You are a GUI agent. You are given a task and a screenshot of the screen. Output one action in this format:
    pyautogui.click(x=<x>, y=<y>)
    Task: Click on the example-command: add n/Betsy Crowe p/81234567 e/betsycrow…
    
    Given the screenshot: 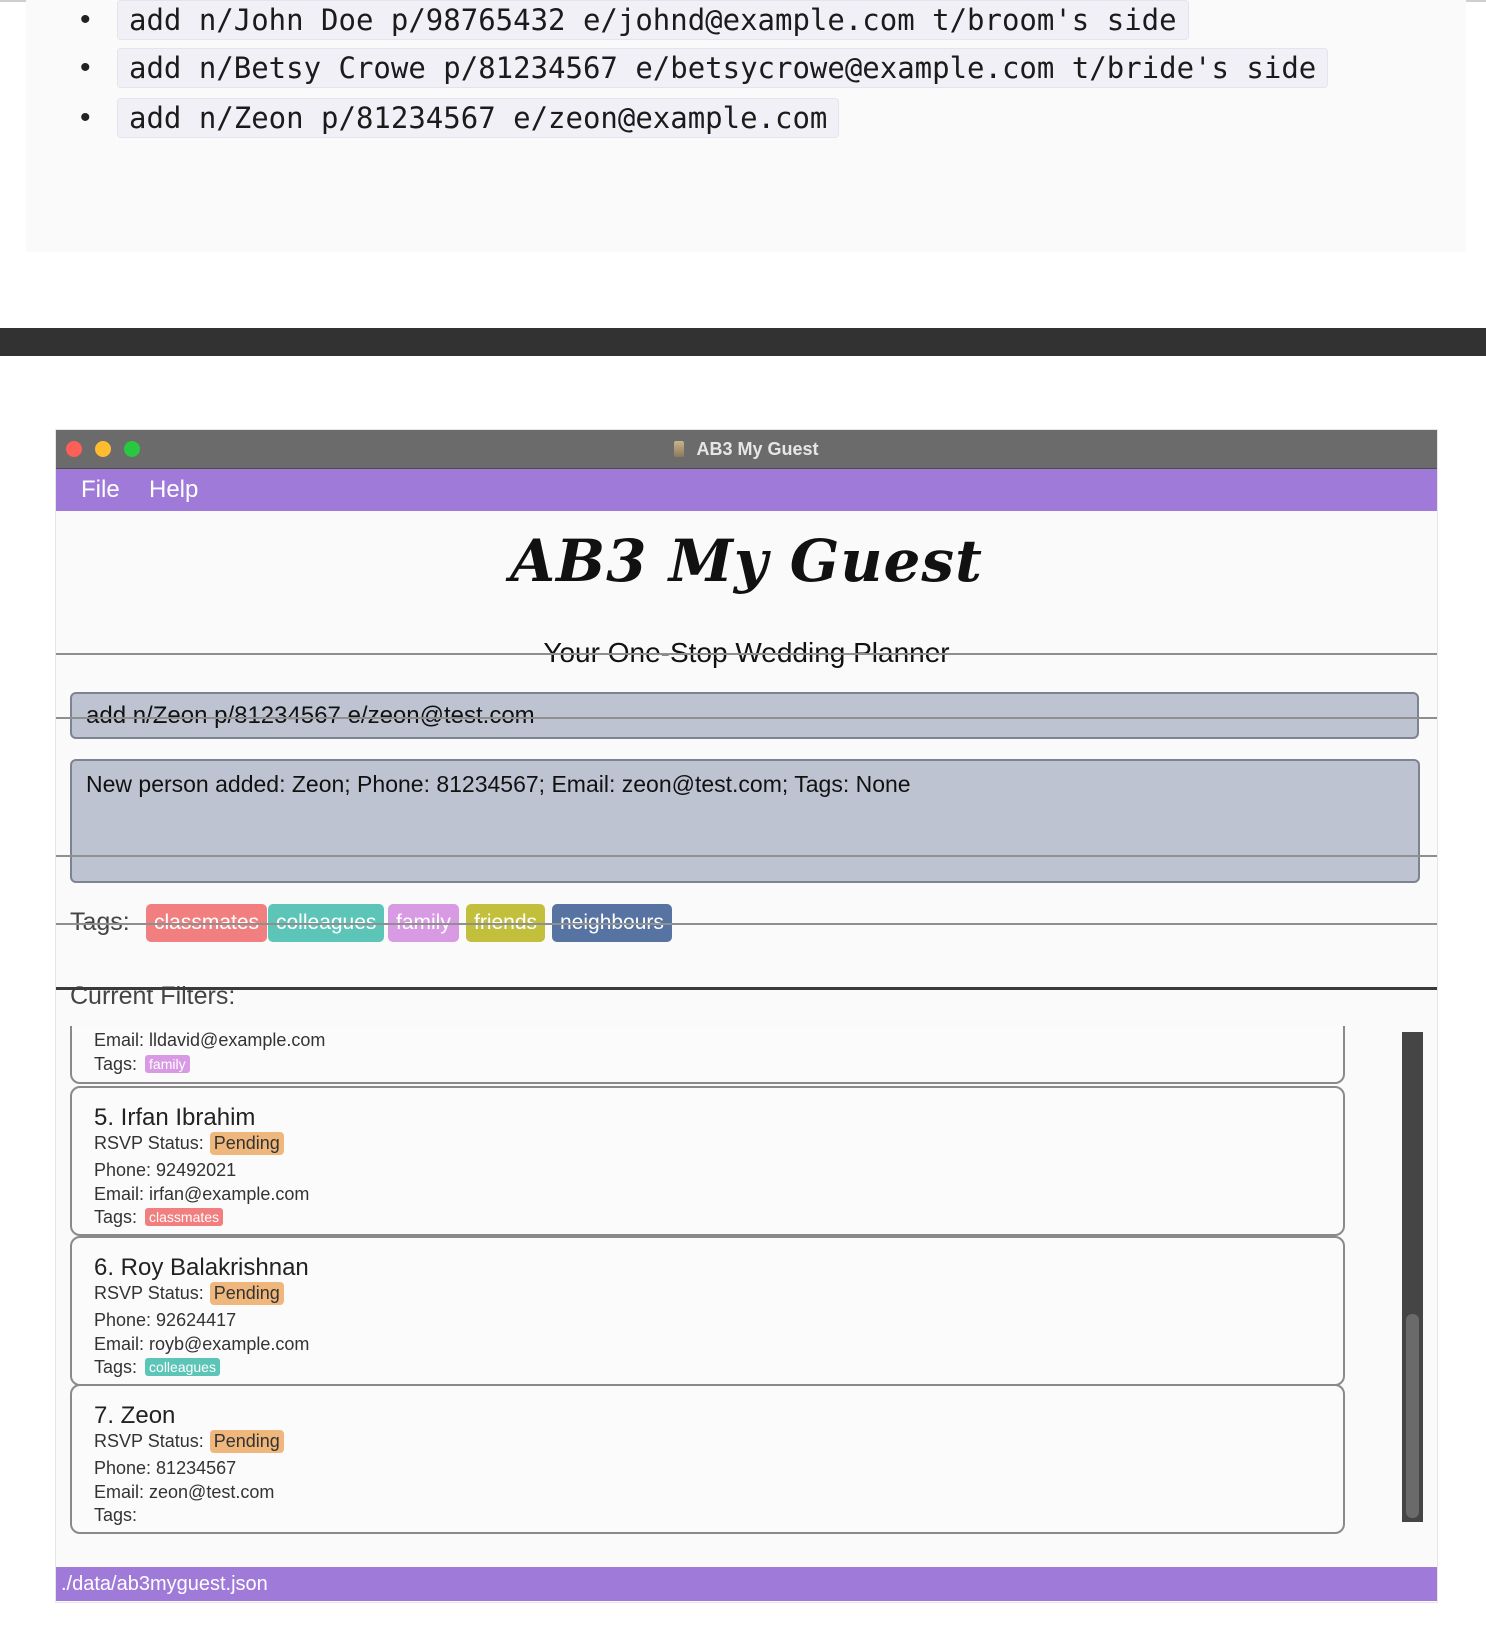 What is the action you would take?
    pyautogui.click(x=723, y=68)
    